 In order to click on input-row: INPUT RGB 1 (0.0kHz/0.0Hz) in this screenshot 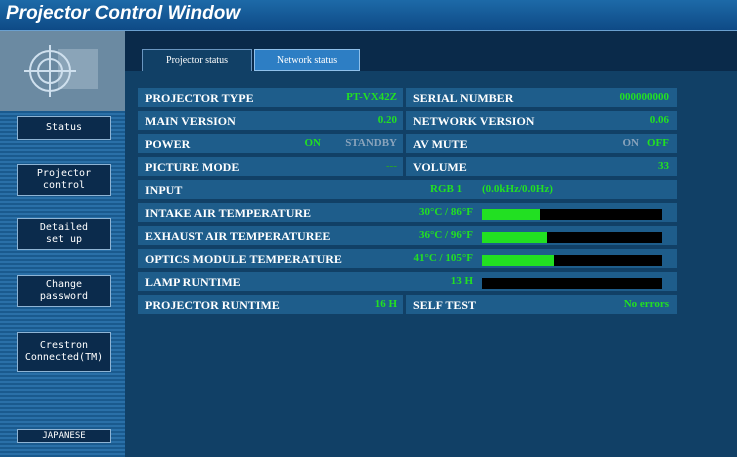, I will do `click(407, 189)`.